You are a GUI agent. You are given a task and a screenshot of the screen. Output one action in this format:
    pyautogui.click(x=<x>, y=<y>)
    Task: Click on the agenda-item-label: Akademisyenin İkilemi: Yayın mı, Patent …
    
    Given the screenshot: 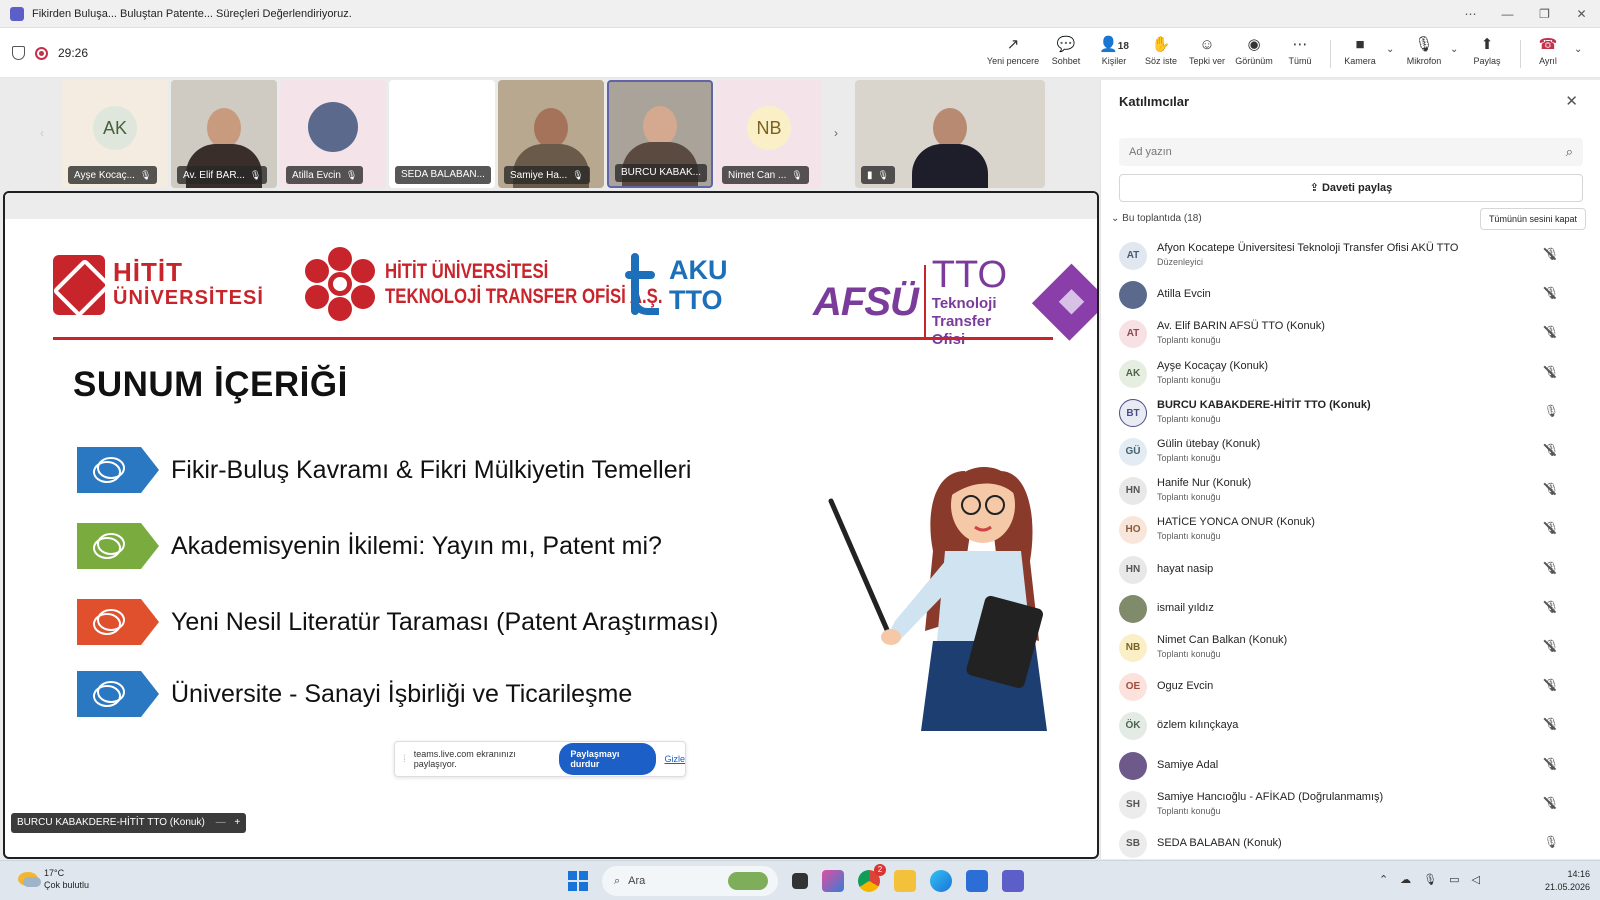 What is the action you would take?
    pyautogui.click(x=416, y=545)
    